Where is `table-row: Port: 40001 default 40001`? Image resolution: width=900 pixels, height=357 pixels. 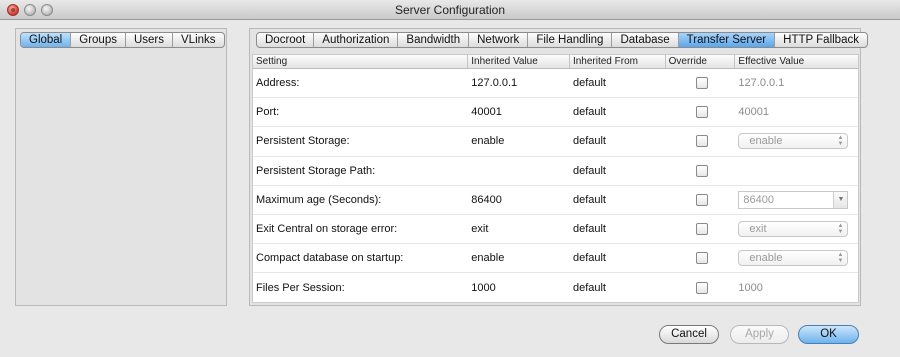 table-row: Port: 40001 default 40001 is located at coordinates (555, 113).